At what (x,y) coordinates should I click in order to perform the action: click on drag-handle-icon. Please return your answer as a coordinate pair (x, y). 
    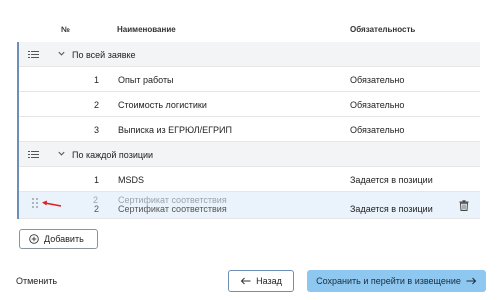
    Looking at the image, I should click on (35, 205).